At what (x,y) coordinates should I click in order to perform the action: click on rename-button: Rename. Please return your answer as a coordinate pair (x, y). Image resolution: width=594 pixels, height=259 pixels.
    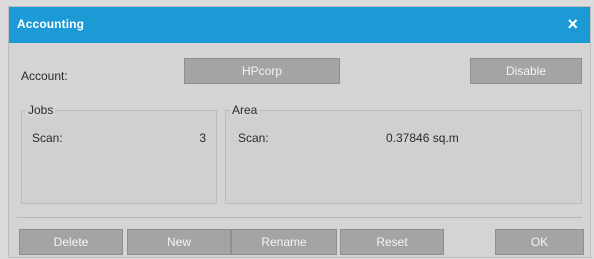
    Looking at the image, I should click on (284, 242).